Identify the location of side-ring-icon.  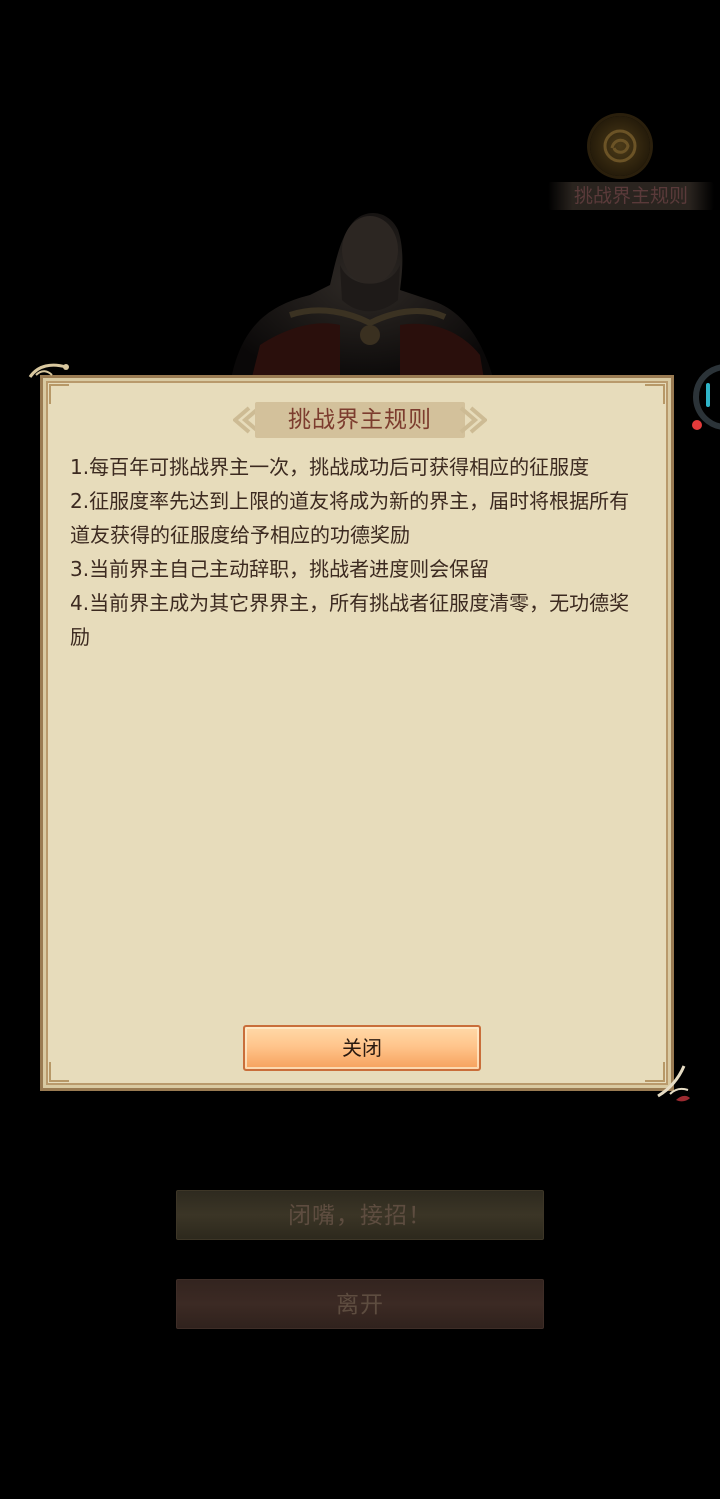
(704, 400).